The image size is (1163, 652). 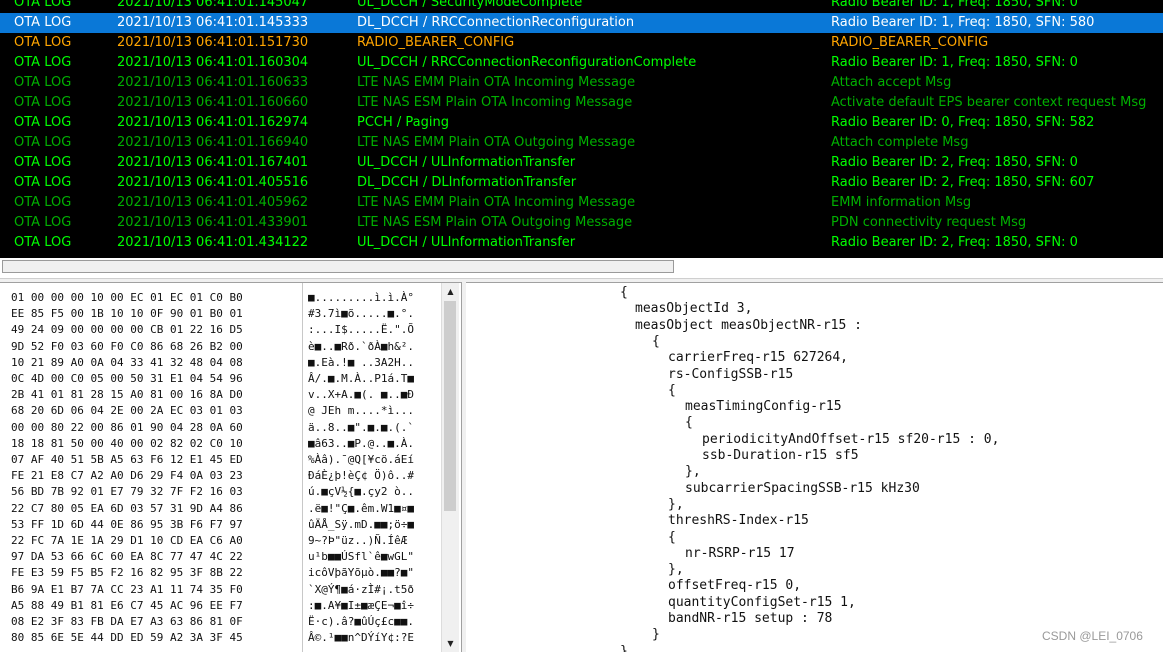 What do you see at coordinates (470, 5) in the screenshot?
I see `log-message-cell: UL_DCCH / SecurityModeComplete` at bounding box center [470, 5].